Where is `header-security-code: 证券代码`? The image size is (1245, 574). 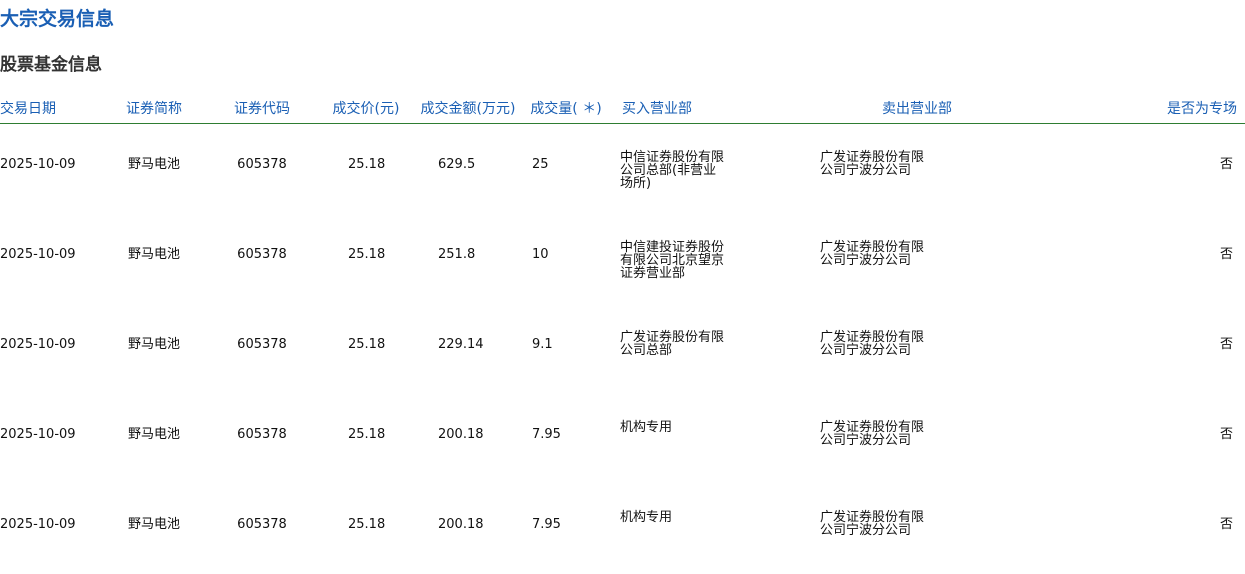
header-security-code: 证券代码 is located at coordinates (262, 108).